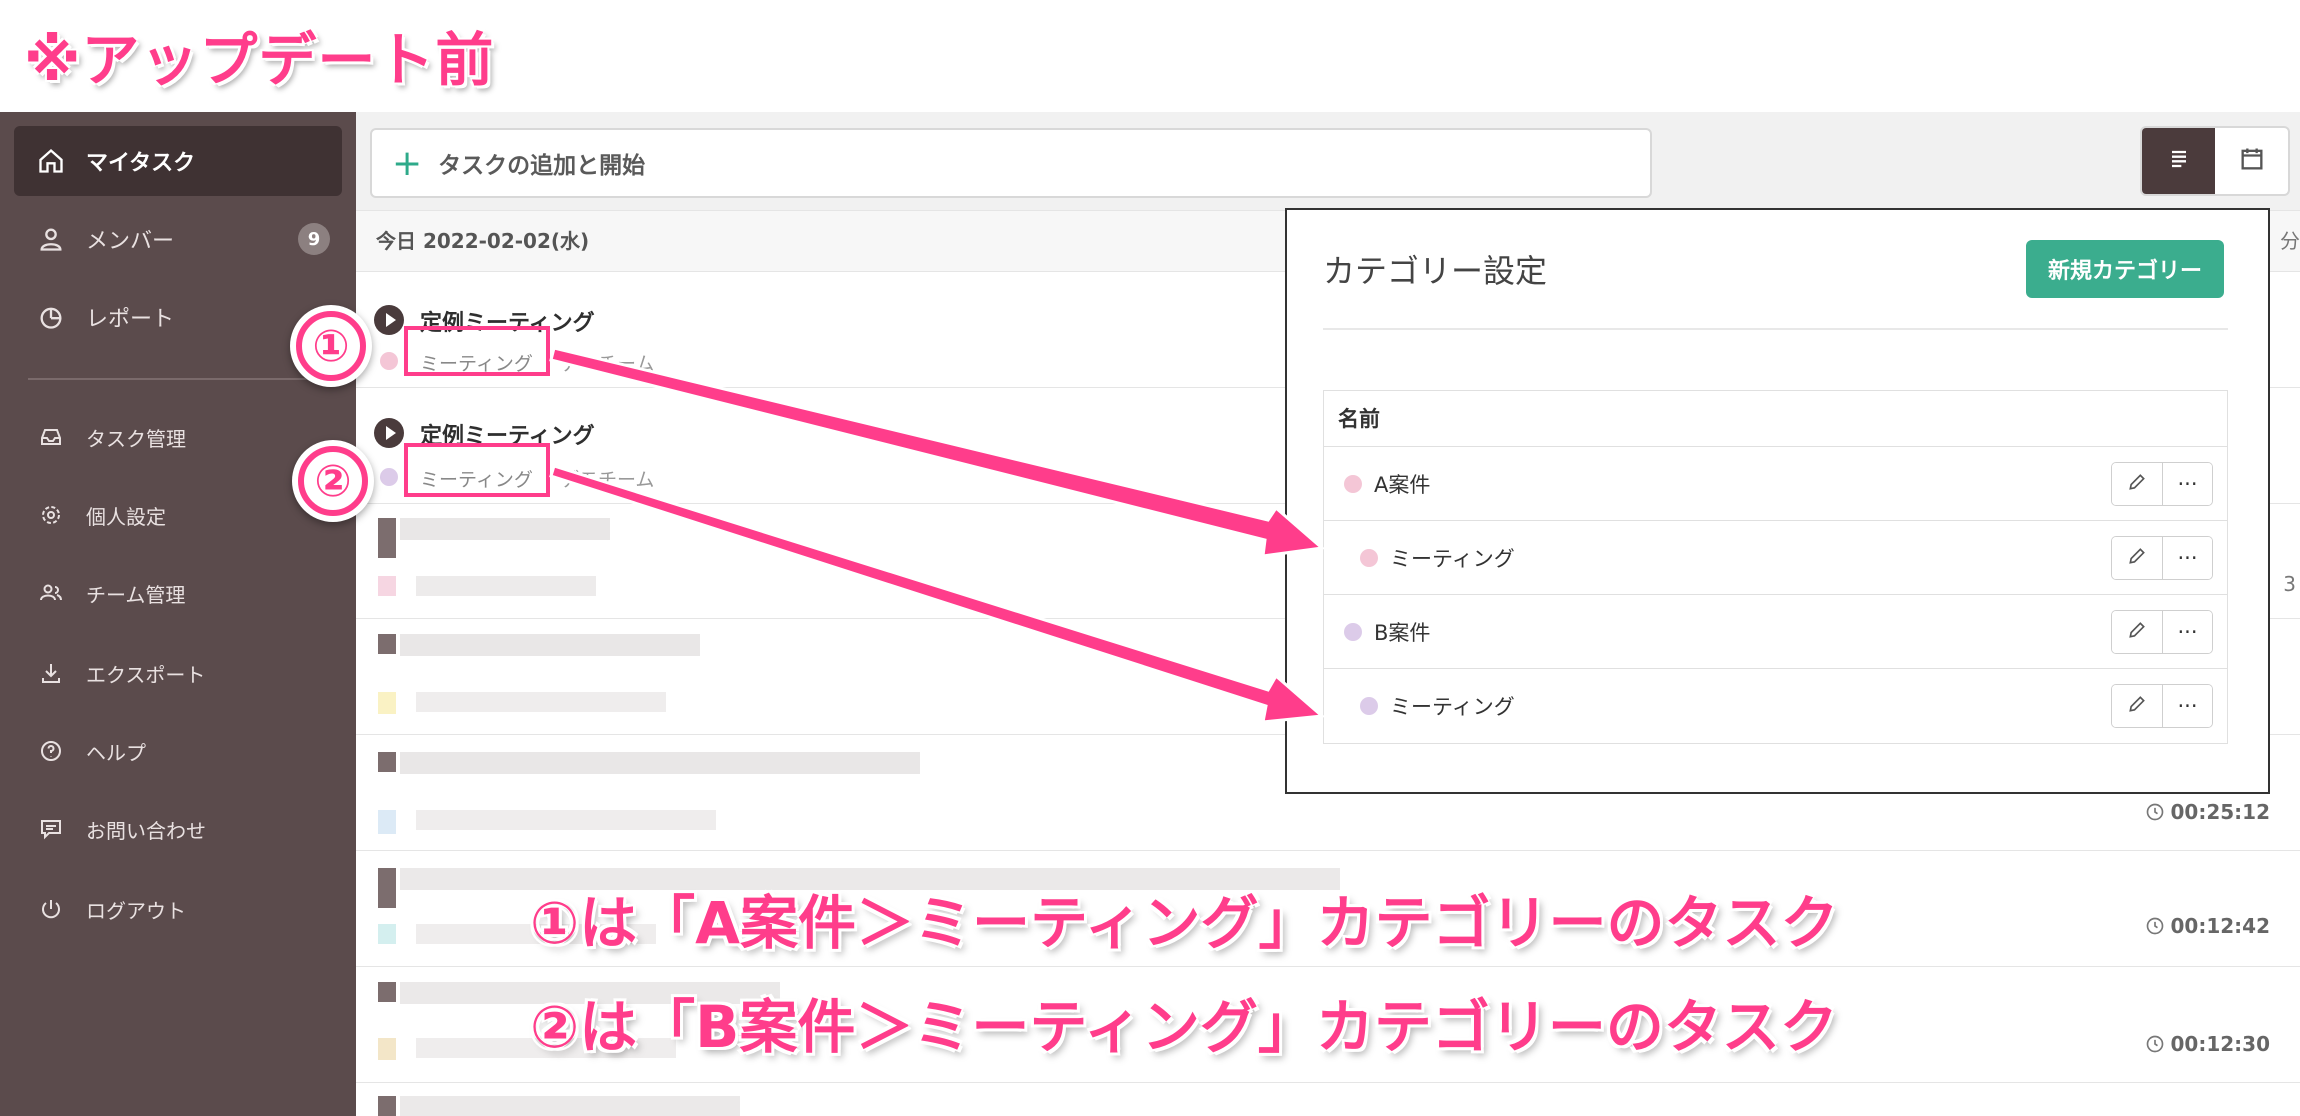 This screenshot has width=2300, height=1116. What do you see at coordinates (51, 751) in the screenshot?
I see `help-icon` at bounding box center [51, 751].